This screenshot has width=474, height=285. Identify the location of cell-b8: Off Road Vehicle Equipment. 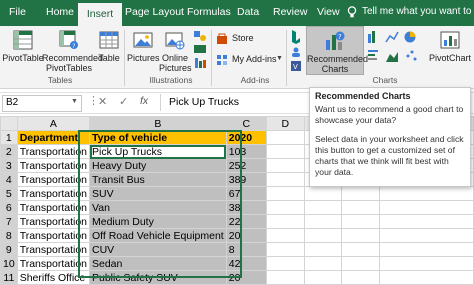
(158, 235).